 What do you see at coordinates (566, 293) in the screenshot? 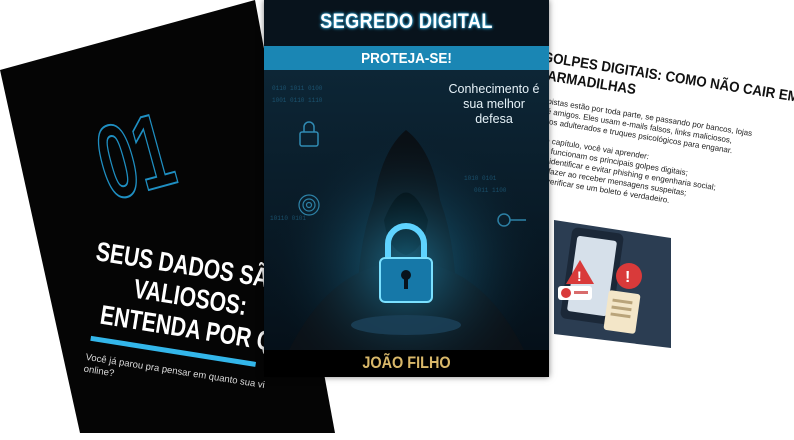
I see `error-x-icon` at bounding box center [566, 293].